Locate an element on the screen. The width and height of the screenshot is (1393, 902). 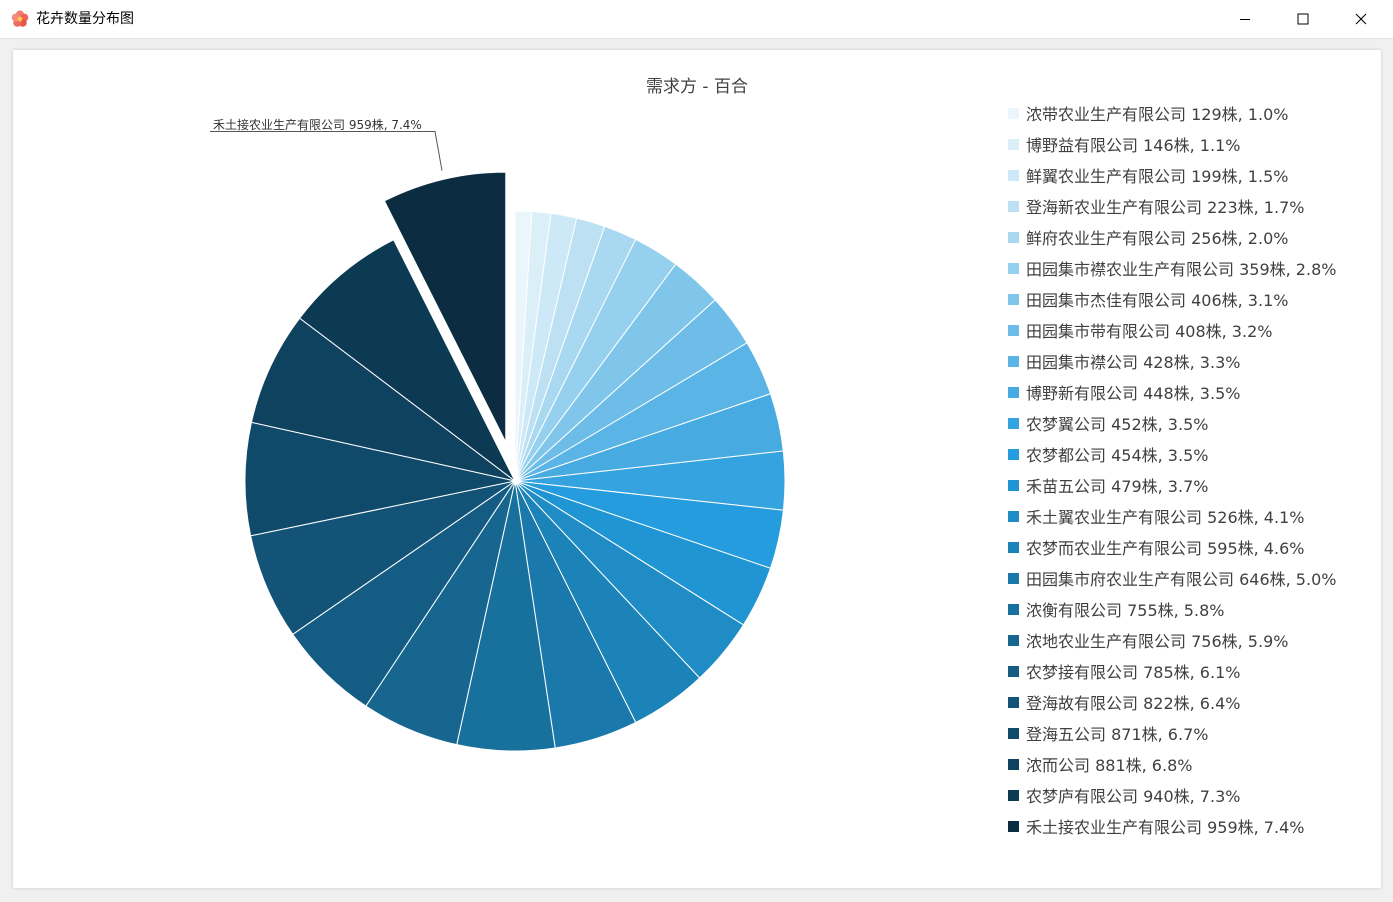
legend-item: 田园集市襟农业生产有限公司 359株, 2.8% is located at coordinates (1172, 268).